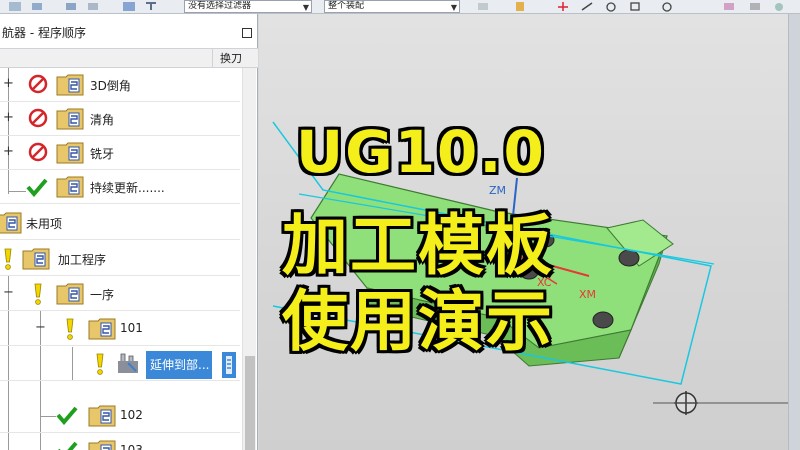 This screenshot has width=800, height=450. I want to click on navigator-scrollbar, so click(249, 259).